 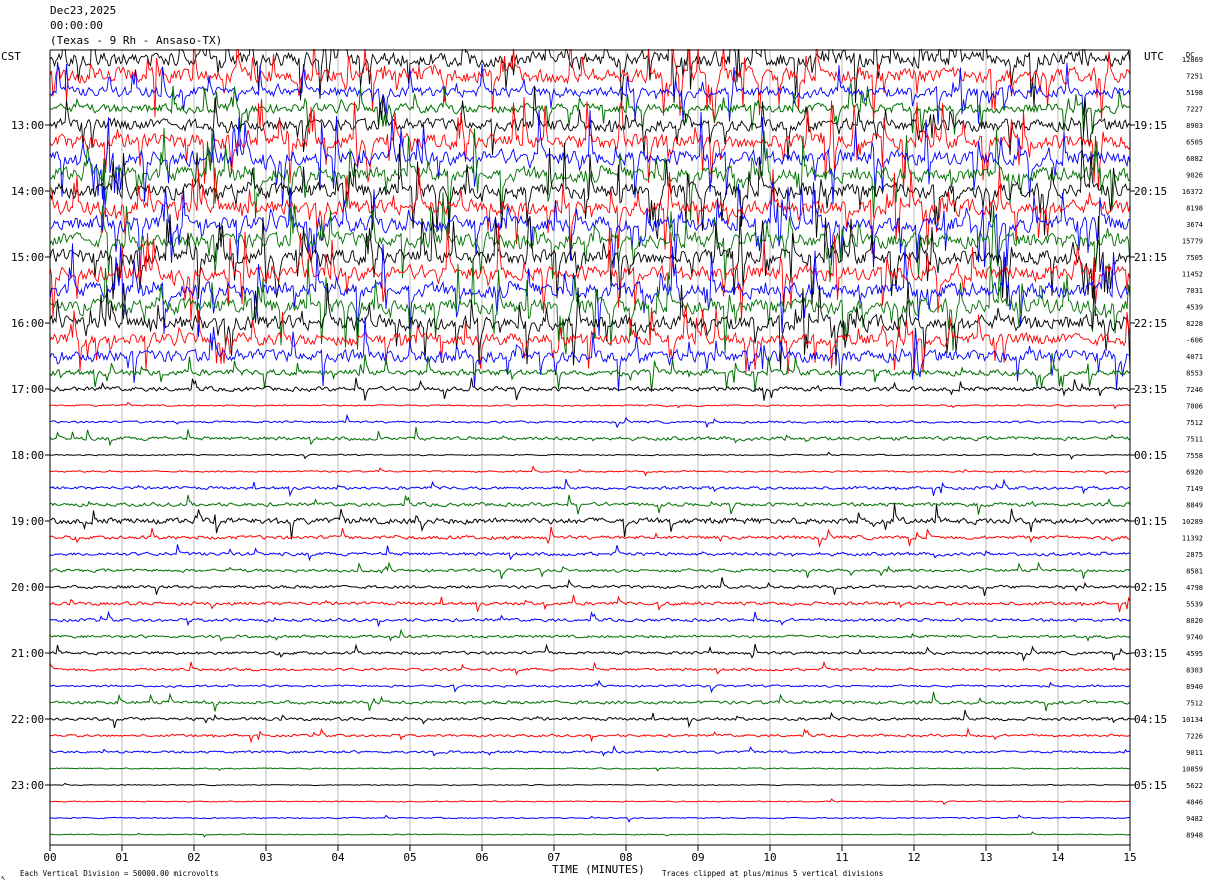 What do you see at coordinates (1058, 857) in the screenshot?
I see `x-tick-label: 14` at bounding box center [1058, 857].